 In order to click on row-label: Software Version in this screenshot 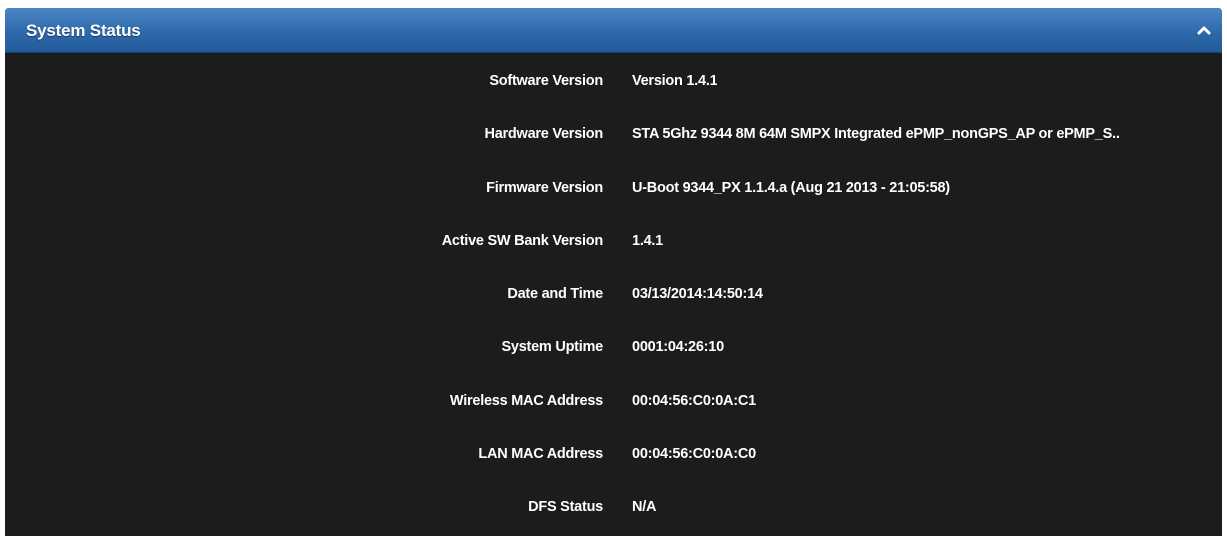, I will do `click(546, 81)`.